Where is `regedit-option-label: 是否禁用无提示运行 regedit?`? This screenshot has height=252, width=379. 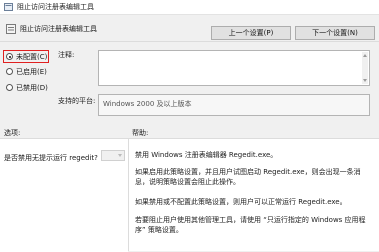 regedit-option-label: 是否禁用无提示运行 regedit? is located at coordinates (51, 158).